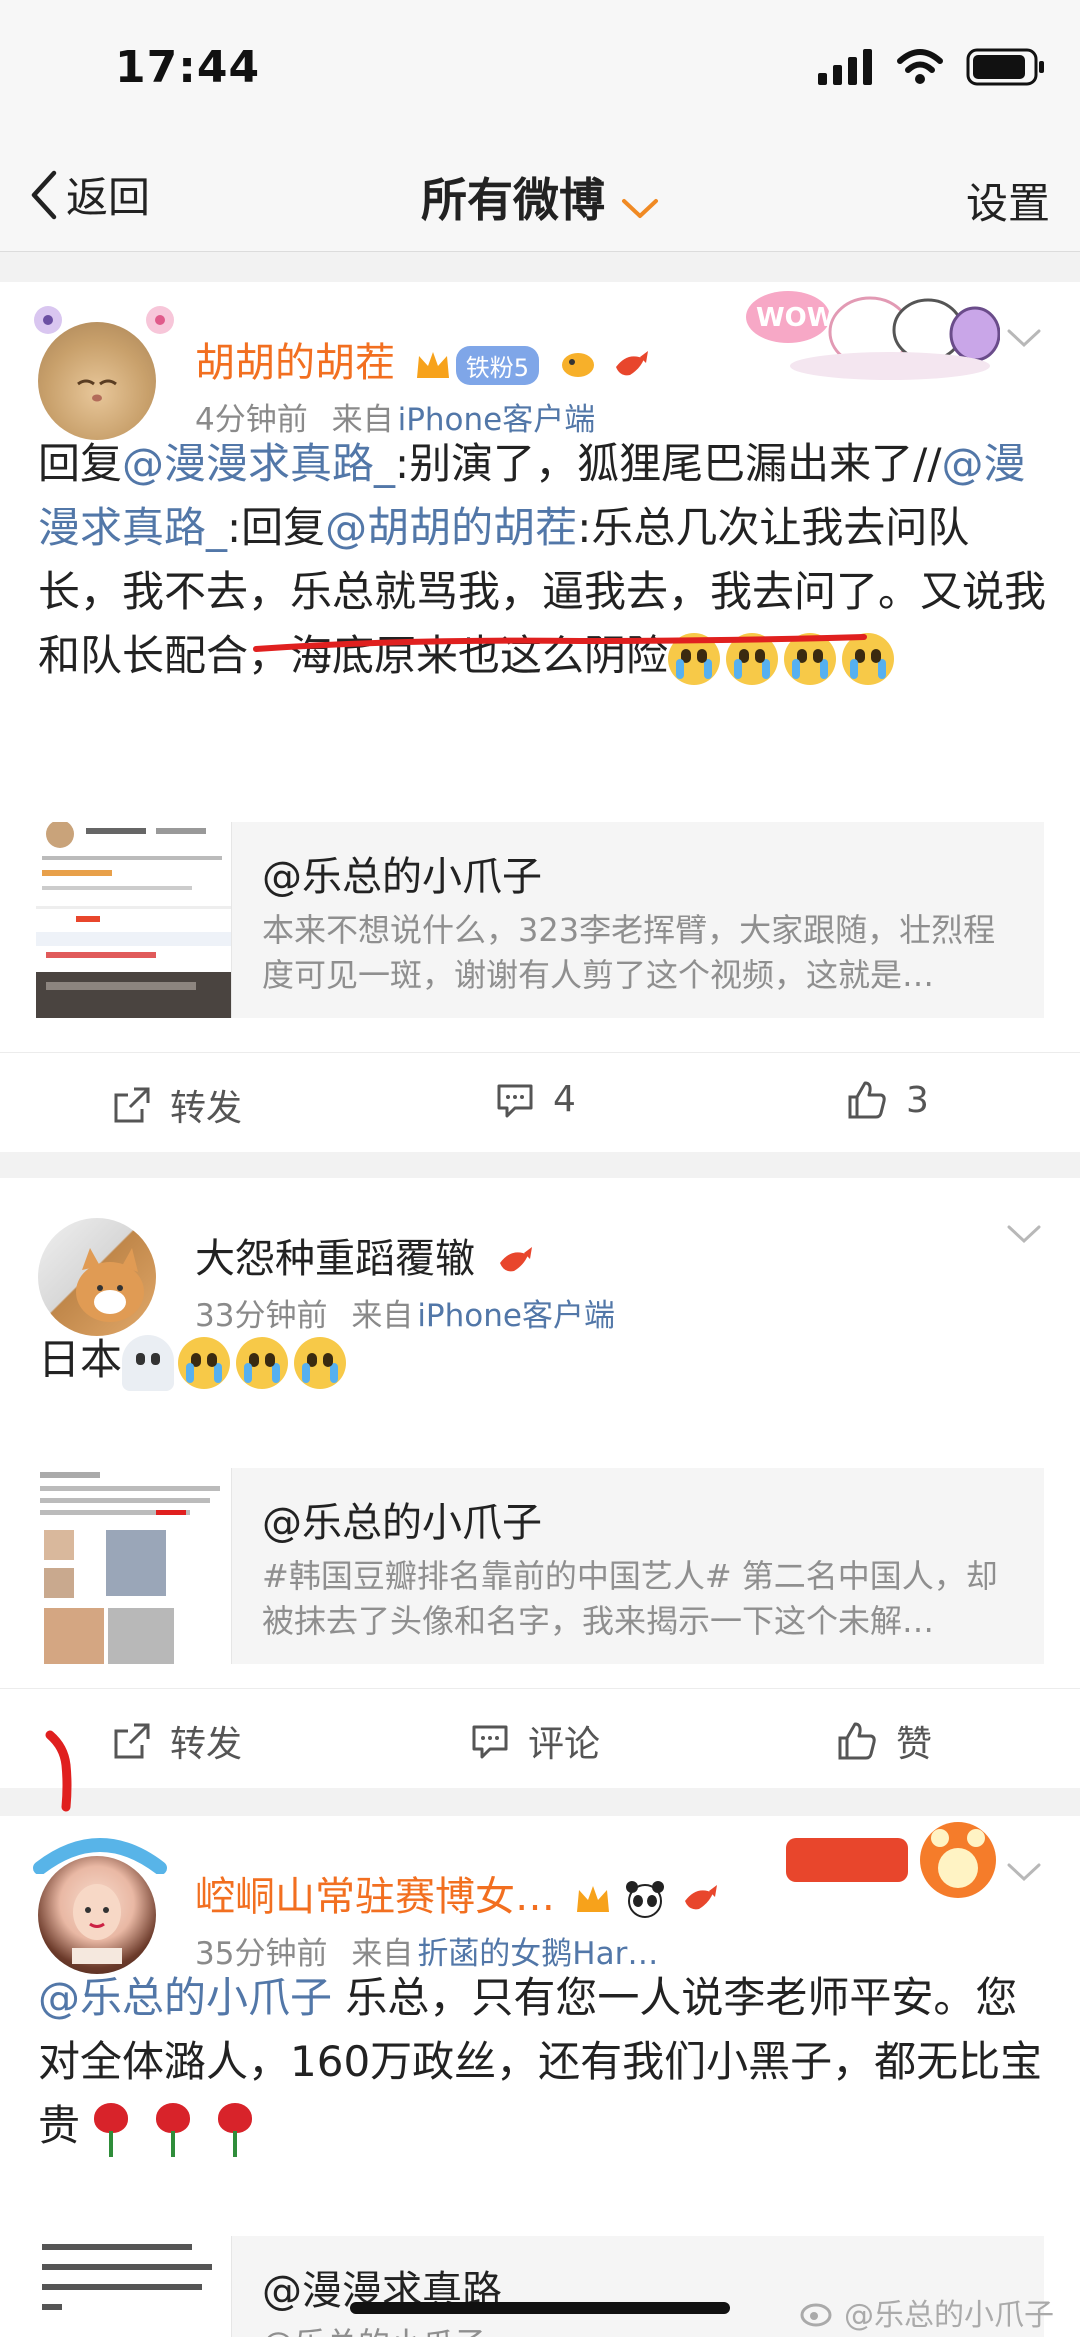 Image resolution: width=1080 pixels, height=2337 pixels. Describe the element at coordinates (258, 463) in the screenshot. I see `mention-link: @漫漫求真路_` at that location.